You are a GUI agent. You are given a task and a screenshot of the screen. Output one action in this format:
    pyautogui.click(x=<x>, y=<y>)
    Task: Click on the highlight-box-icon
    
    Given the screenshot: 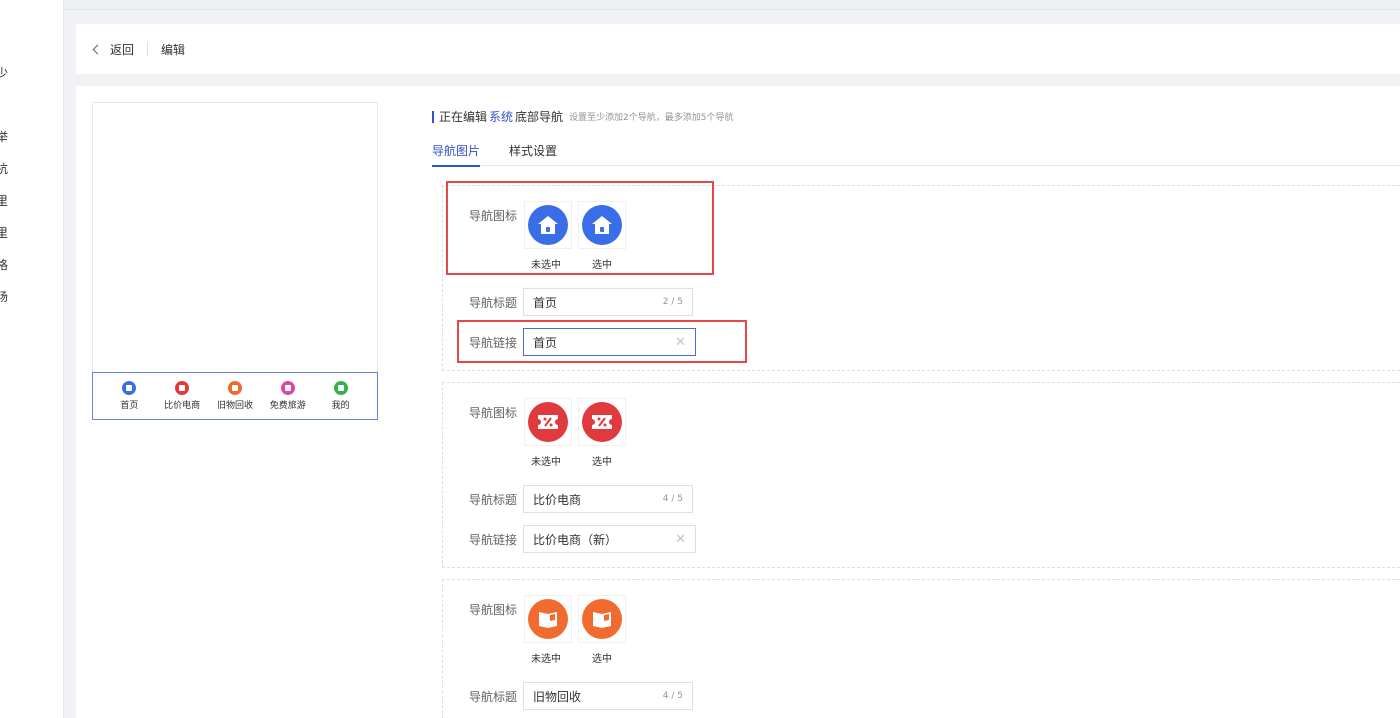 What is the action you would take?
    pyautogui.click(x=580, y=228)
    